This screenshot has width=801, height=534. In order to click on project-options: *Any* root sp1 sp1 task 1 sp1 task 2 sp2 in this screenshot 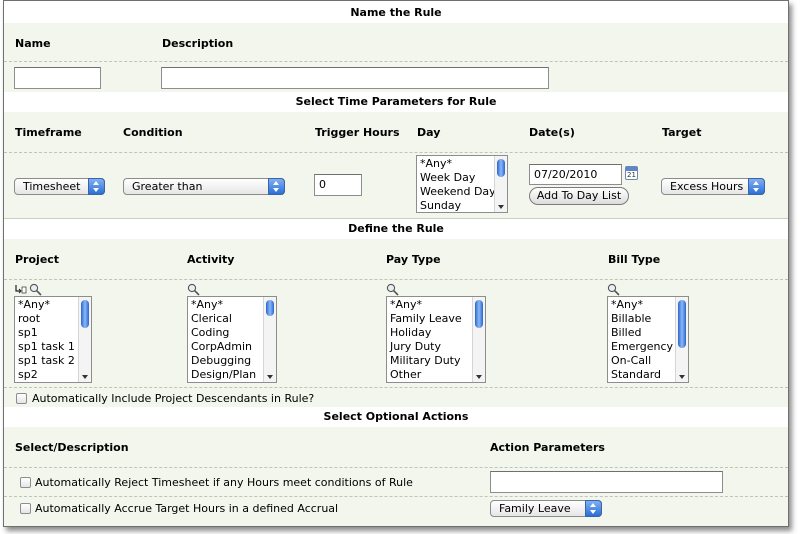, I will do `click(46, 340)`.